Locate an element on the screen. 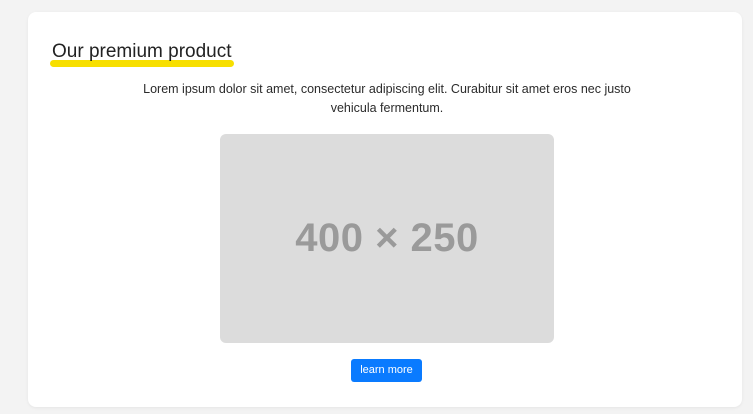  title-container: Our premium product is located at coordinates (142, 53).